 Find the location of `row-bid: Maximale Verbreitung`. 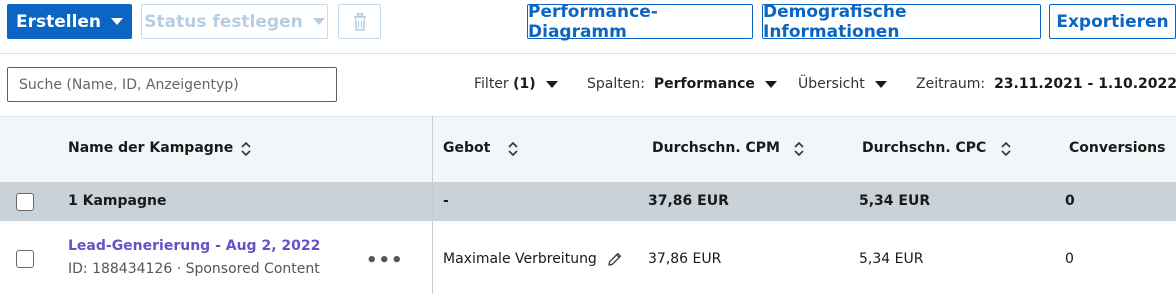

row-bid: Maximale Verbreitung is located at coordinates (533, 259).